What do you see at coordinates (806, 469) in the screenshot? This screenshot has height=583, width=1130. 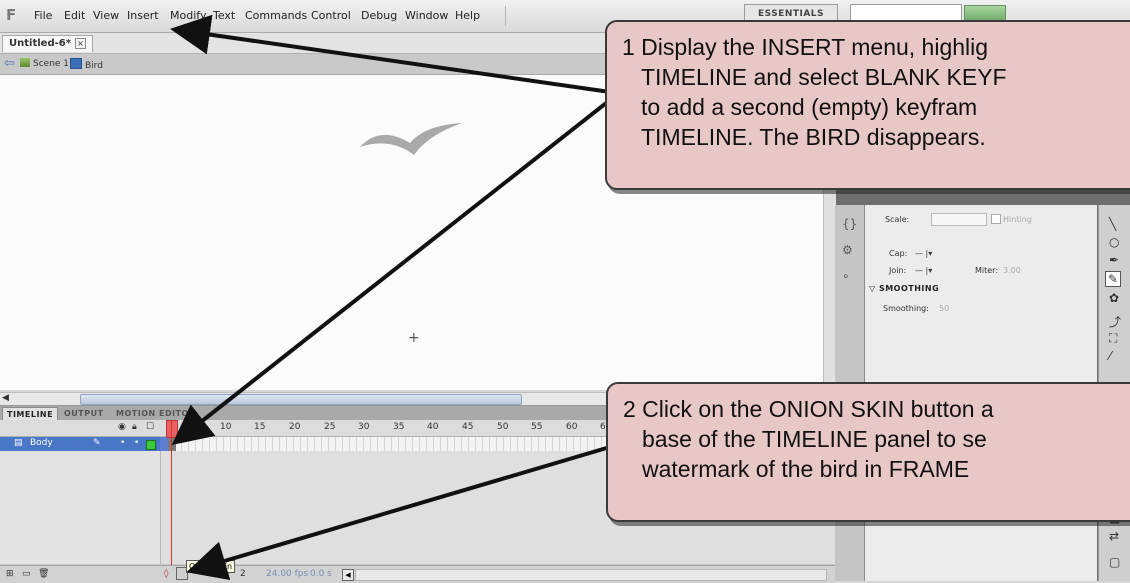 I see `callout-2-line-3: watermark of the bird in FRAME` at bounding box center [806, 469].